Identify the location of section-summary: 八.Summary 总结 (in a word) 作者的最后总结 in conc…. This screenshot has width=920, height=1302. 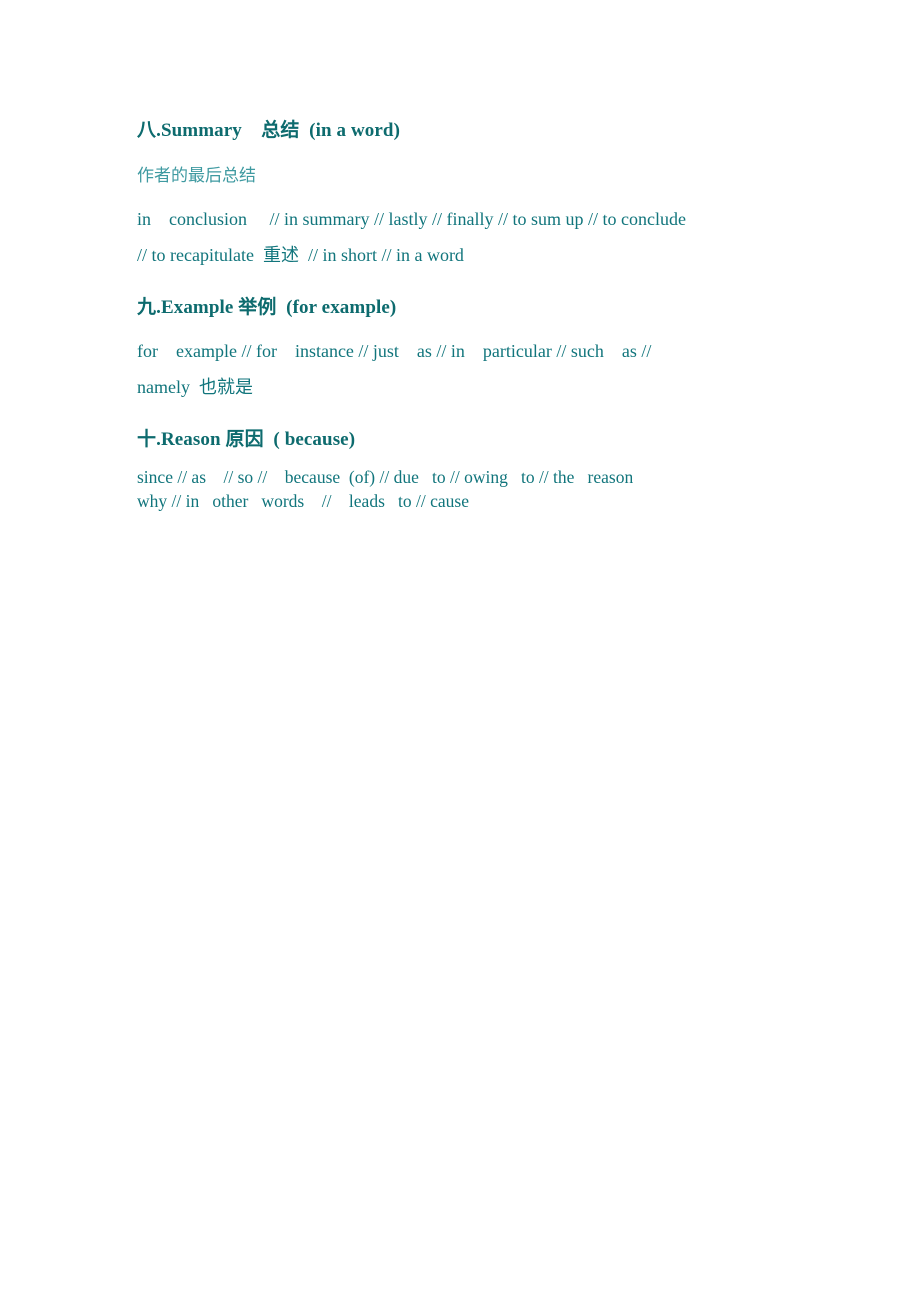
(459, 195).